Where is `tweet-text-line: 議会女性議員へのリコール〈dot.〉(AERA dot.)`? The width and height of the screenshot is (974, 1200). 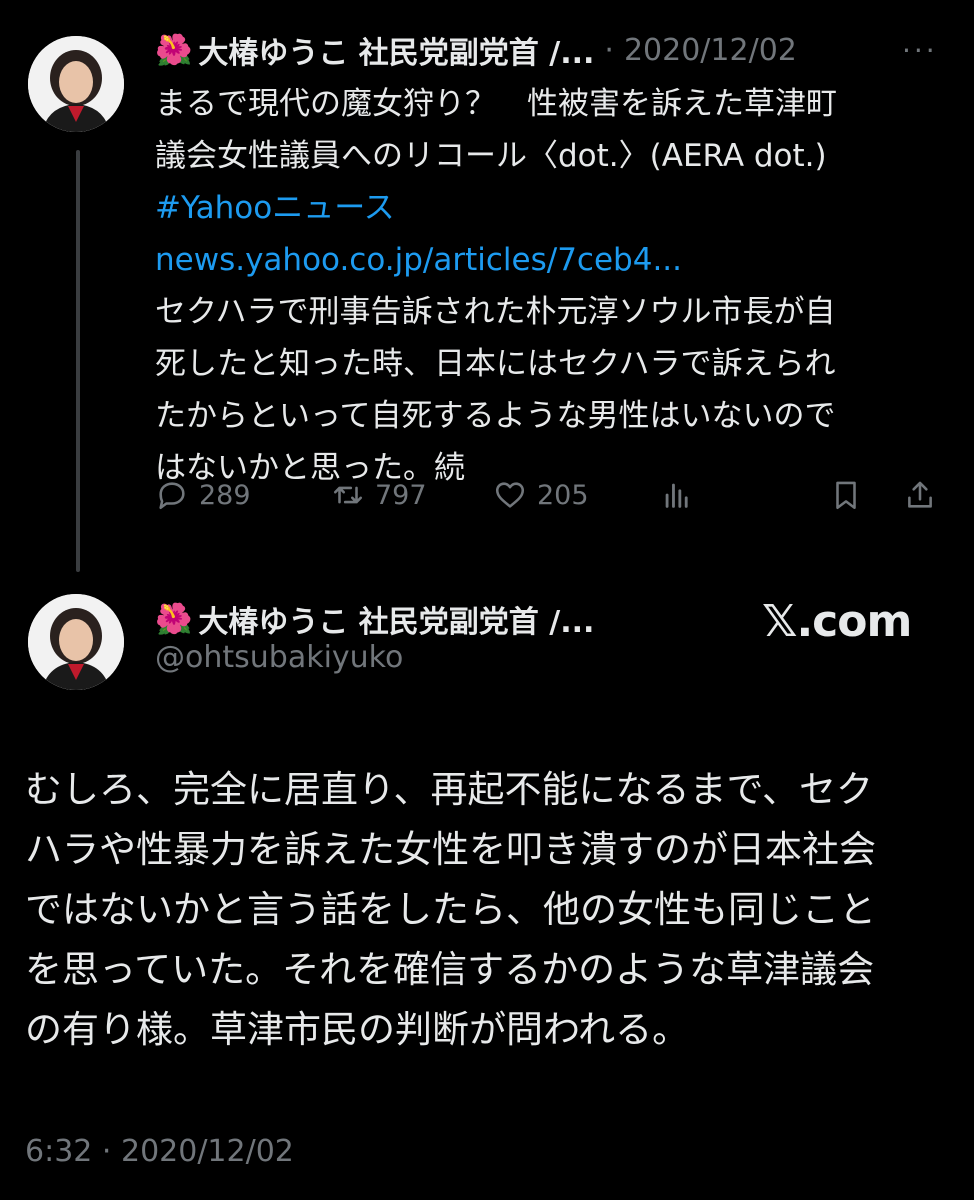
tweet-text-line: 議会女性議員へのリコール〈dot.〉(AERA dot.) is located at coordinates (491, 156).